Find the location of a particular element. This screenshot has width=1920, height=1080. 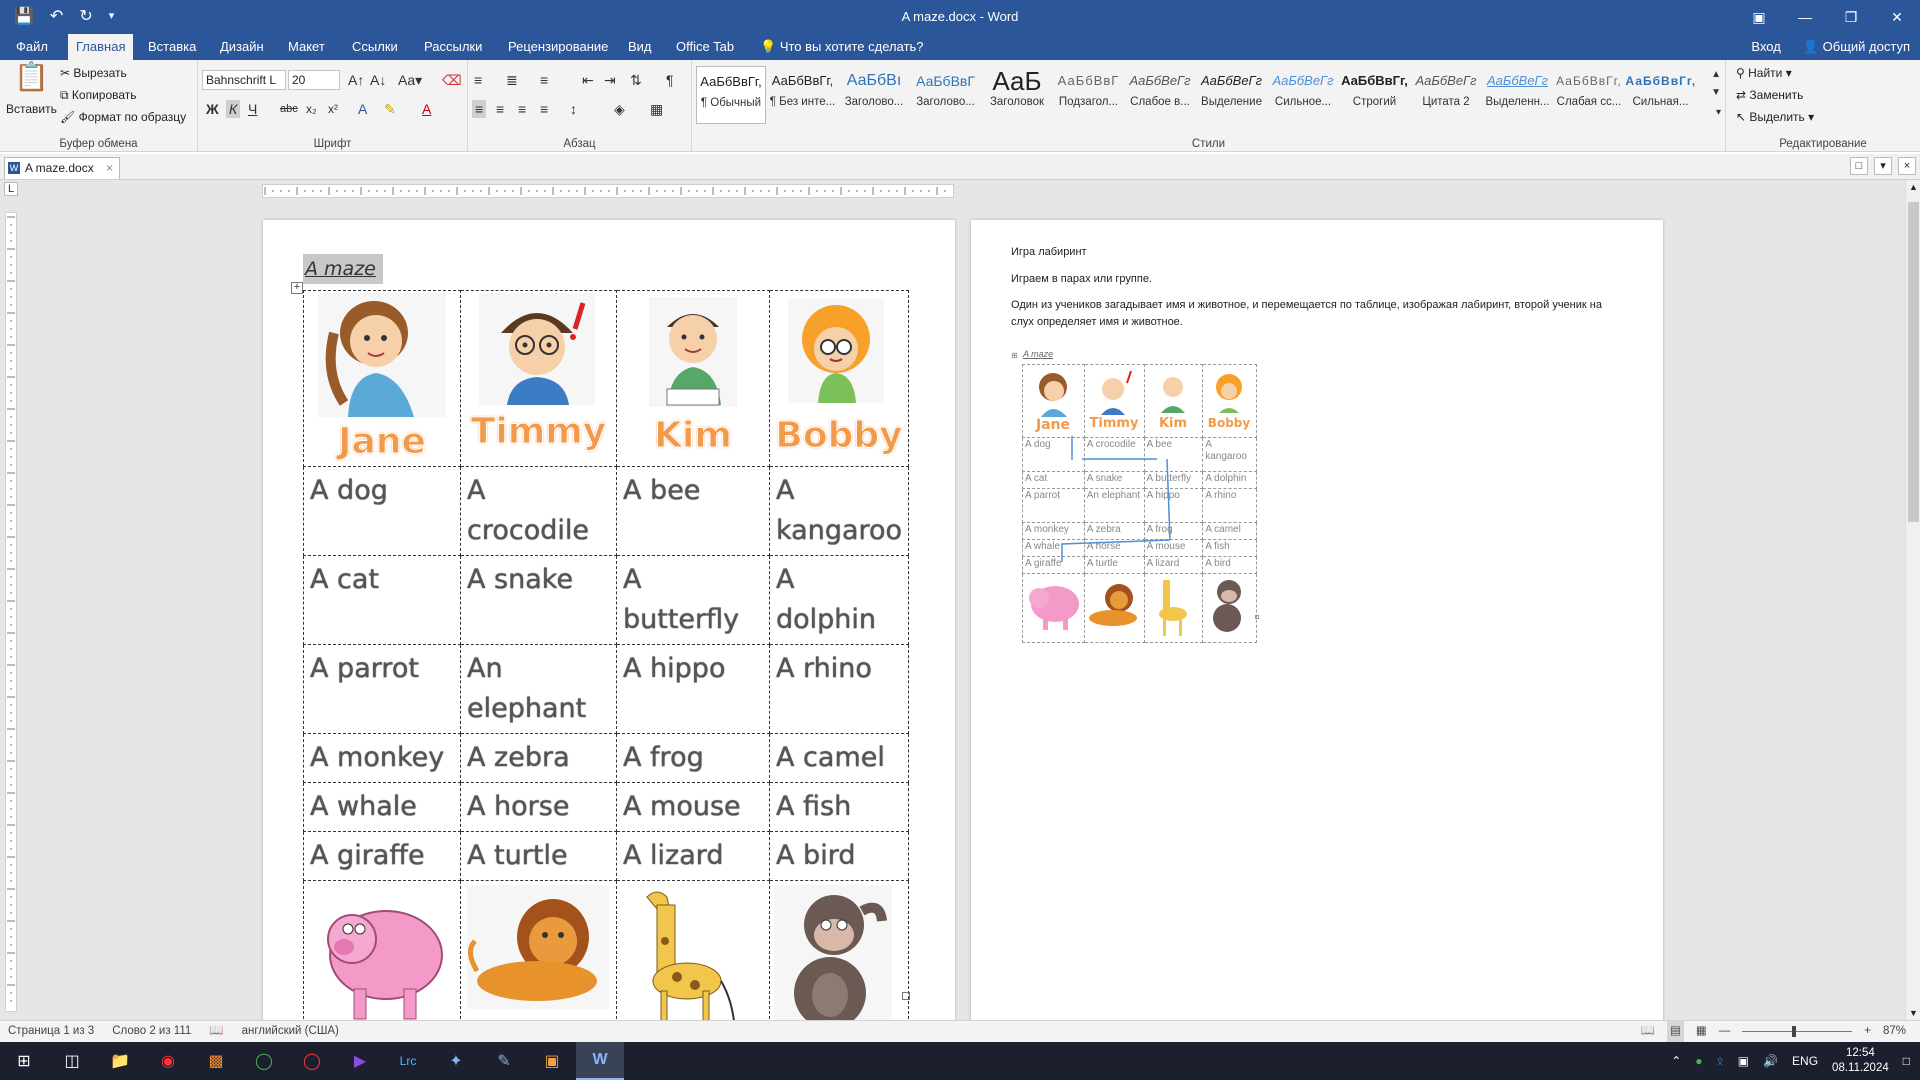

mini-resize-handle-icon is located at coordinates (1257, 617).